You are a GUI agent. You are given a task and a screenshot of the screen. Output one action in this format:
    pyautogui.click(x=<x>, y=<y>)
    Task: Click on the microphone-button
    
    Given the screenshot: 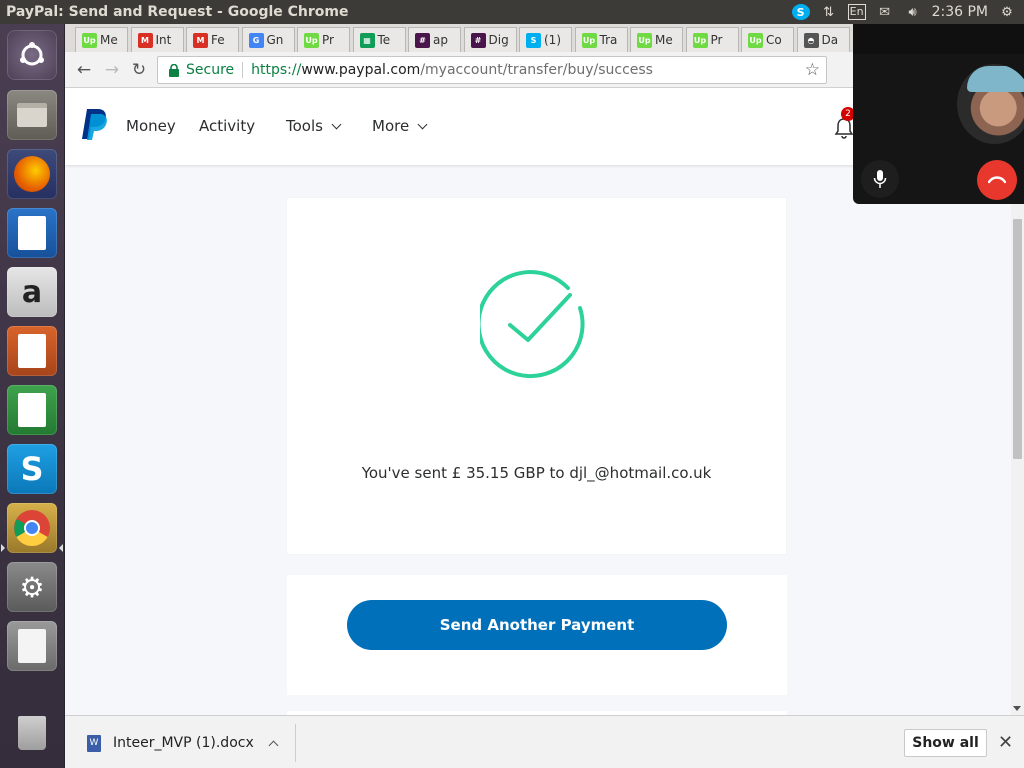 What is the action you would take?
    pyautogui.click(x=880, y=179)
    